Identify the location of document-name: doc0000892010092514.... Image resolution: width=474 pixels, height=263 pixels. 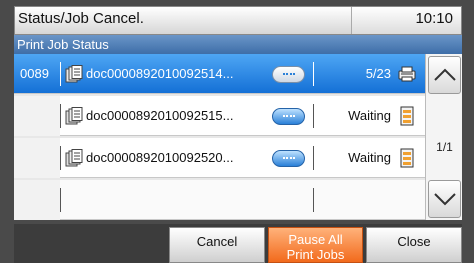
(160, 73).